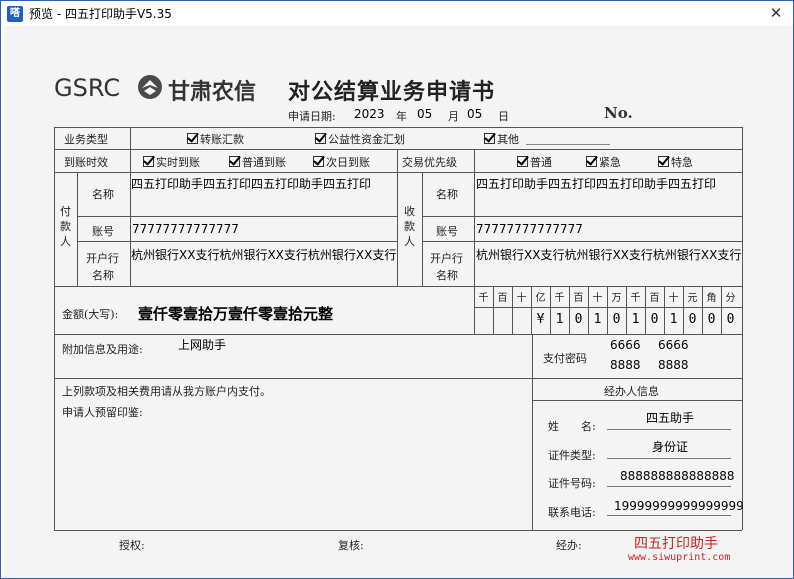 The height and width of the screenshot is (579, 794). What do you see at coordinates (409, 226) in the screenshot?
I see `payee-side-label: 收款人` at bounding box center [409, 226].